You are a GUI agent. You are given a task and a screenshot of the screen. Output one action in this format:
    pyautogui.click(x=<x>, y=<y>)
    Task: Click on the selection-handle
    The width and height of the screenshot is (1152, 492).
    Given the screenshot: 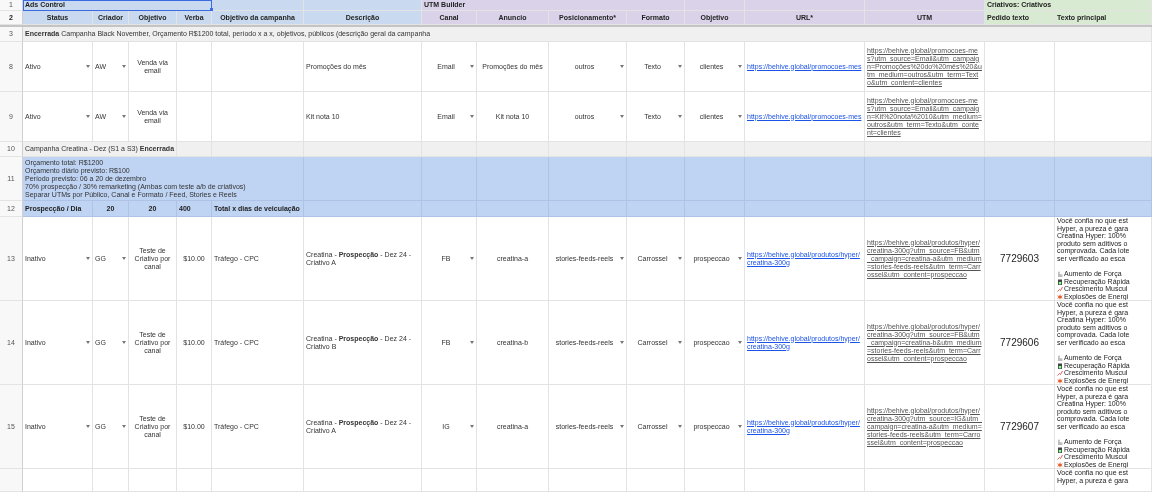 What is the action you would take?
    pyautogui.click(x=211, y=9)
    